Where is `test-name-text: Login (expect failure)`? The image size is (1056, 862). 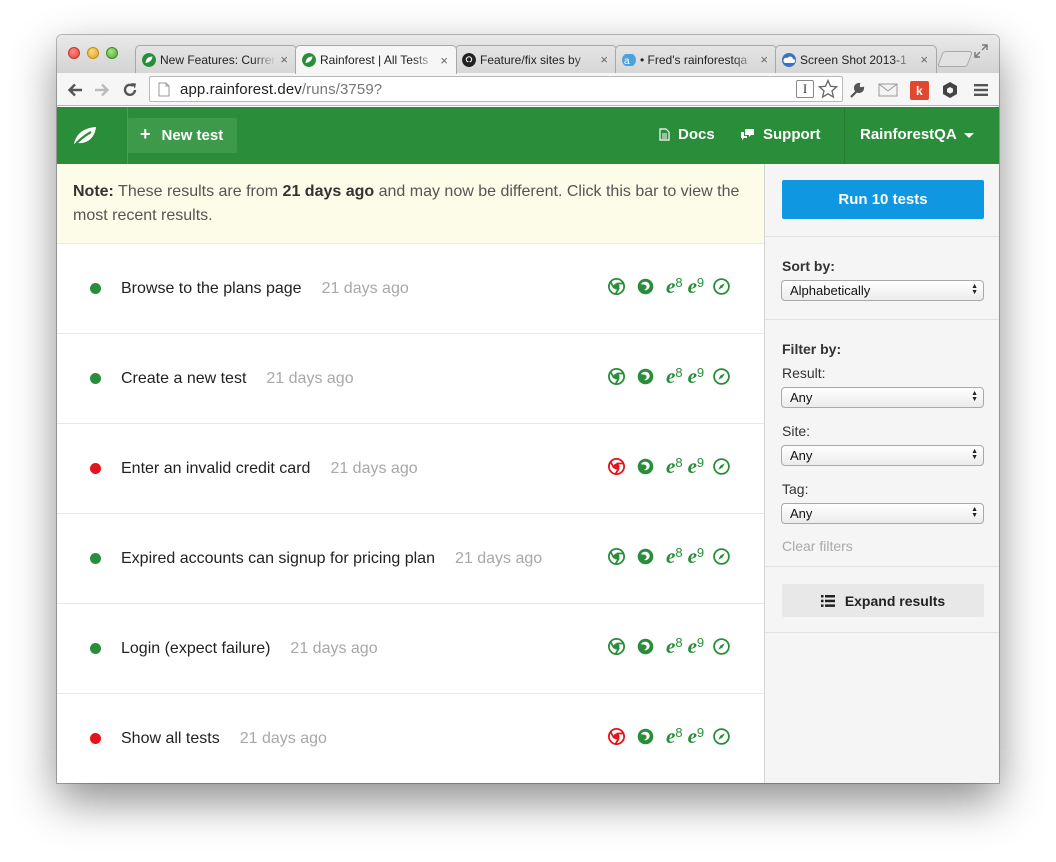 test-name-text: Login (expect failure) is located at coordinates (196, 648).